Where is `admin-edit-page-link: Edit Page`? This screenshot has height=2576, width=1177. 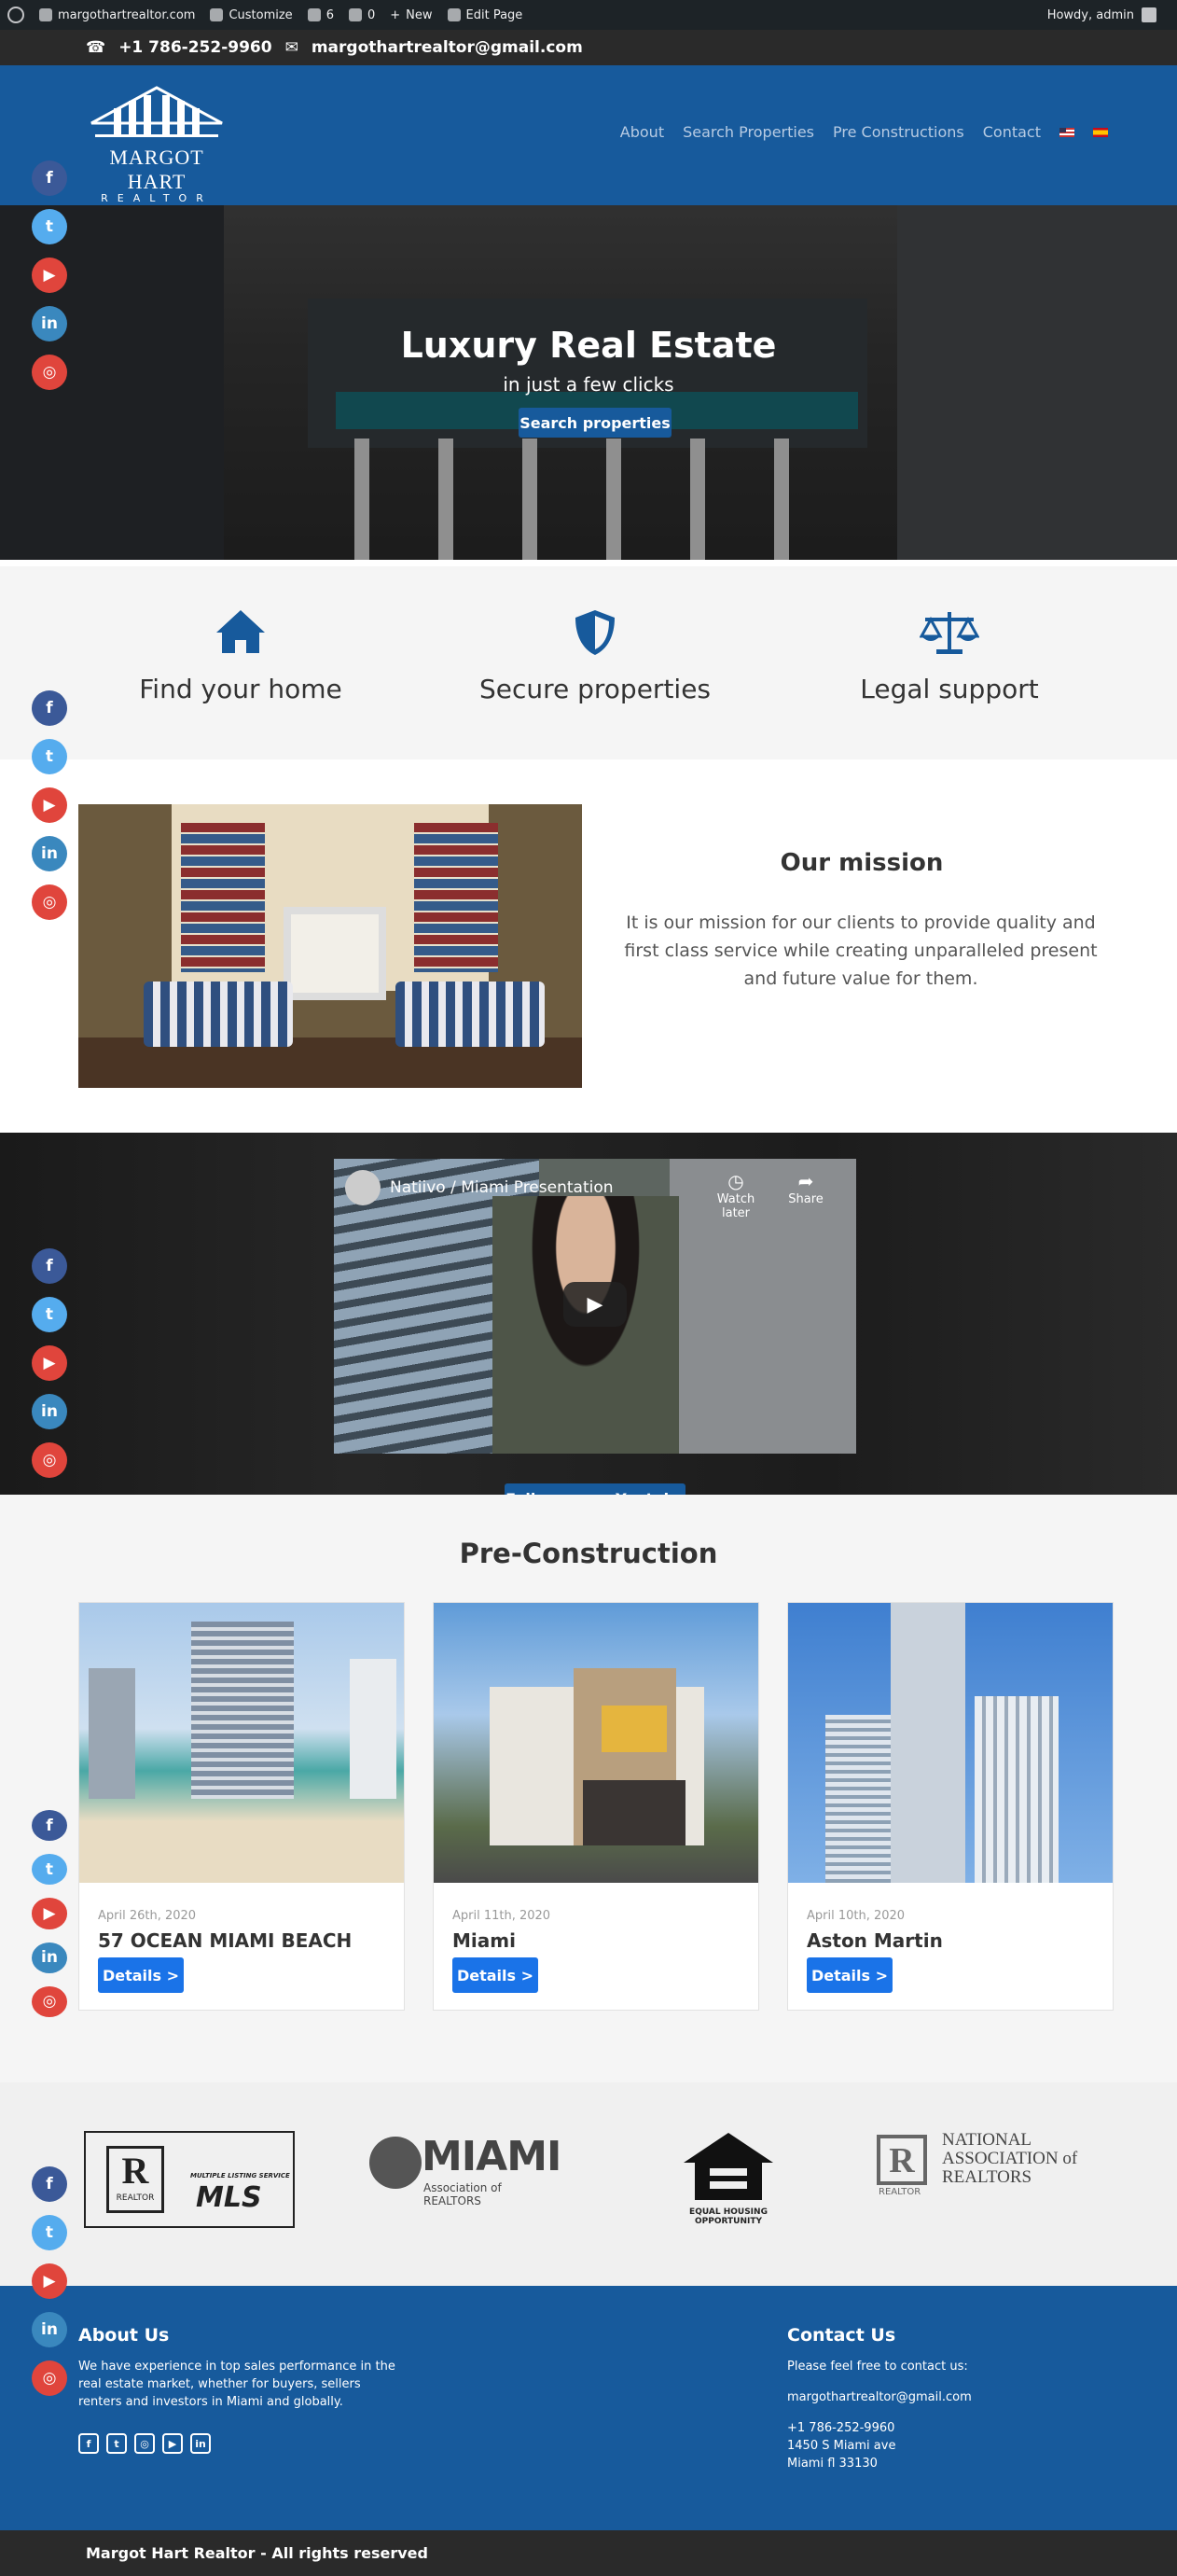 admin-edit-page-link: Edit Page is located at coordinates (484, 15).